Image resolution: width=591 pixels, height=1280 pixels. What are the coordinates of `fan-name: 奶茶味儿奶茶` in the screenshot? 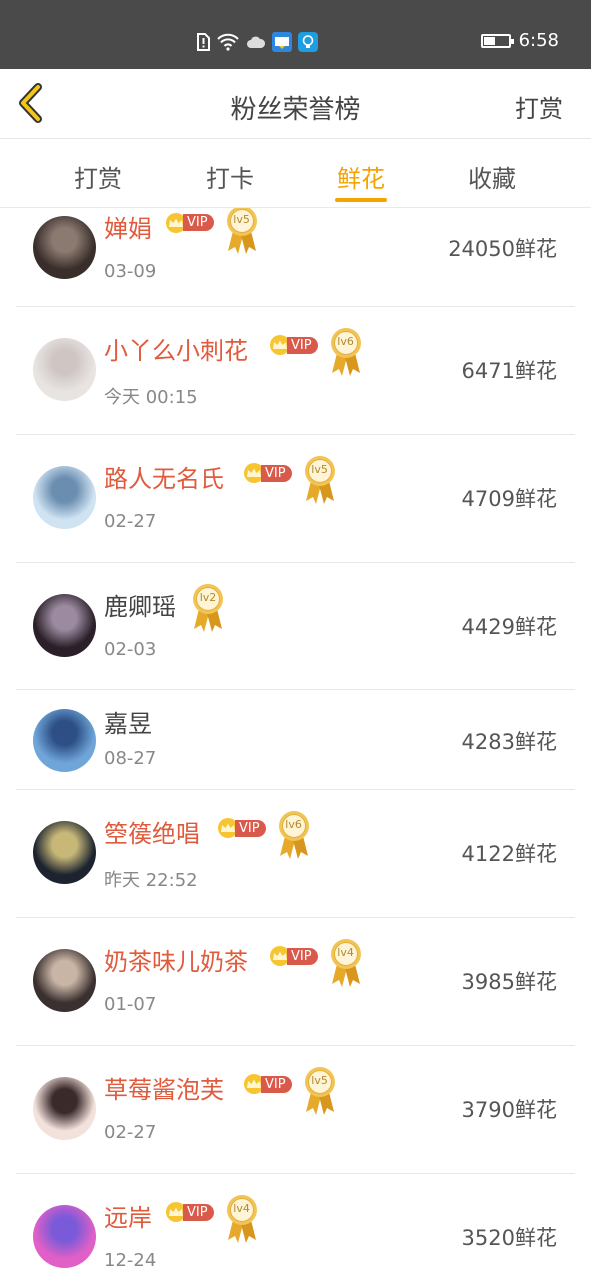 It's located at (176, 959).